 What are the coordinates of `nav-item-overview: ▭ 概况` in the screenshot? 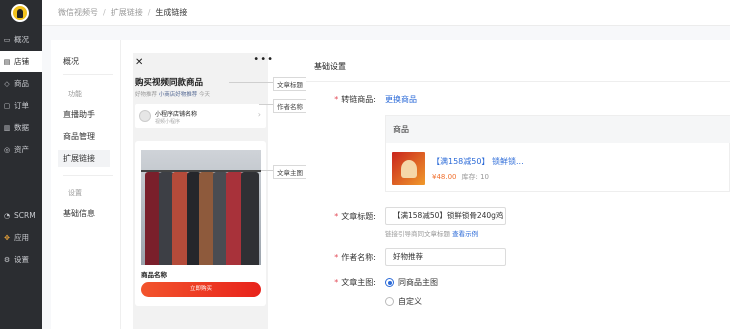 It's located at (21, 39).